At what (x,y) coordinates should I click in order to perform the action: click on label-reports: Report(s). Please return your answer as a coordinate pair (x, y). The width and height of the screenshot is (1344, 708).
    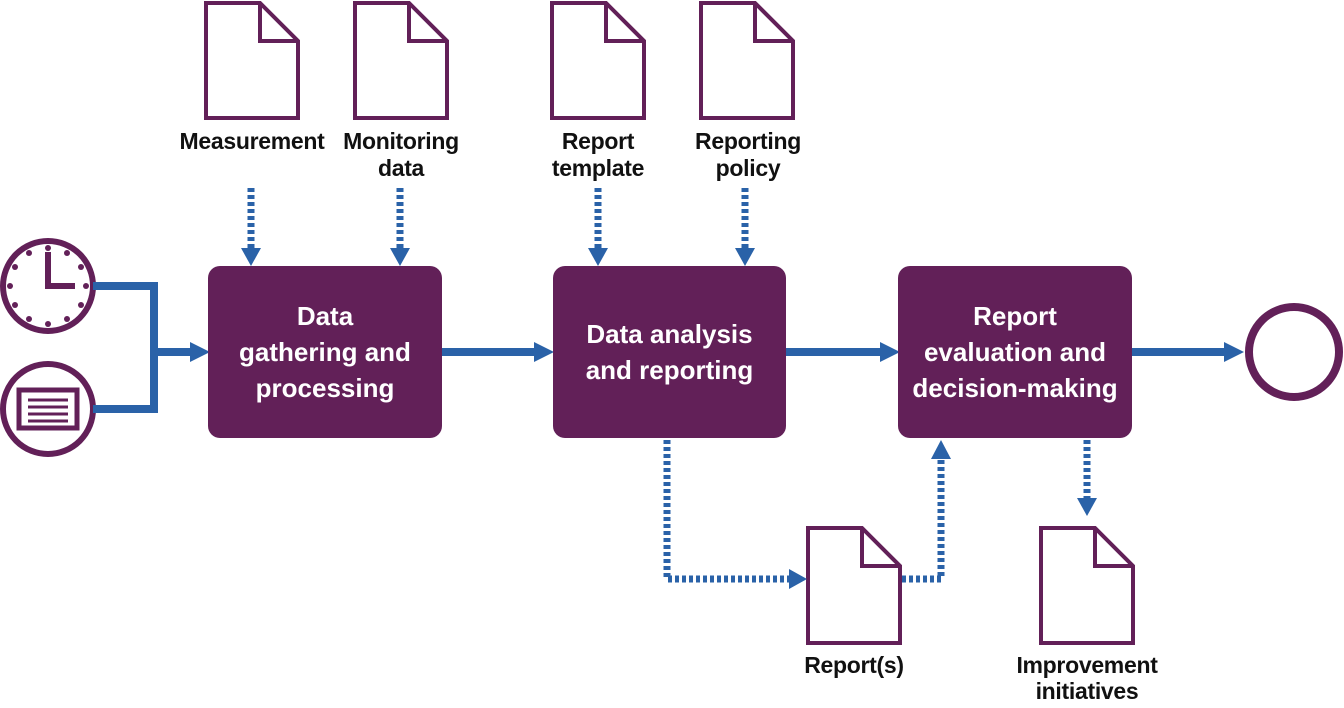
    Looking at the image, I should click on (854, 665).